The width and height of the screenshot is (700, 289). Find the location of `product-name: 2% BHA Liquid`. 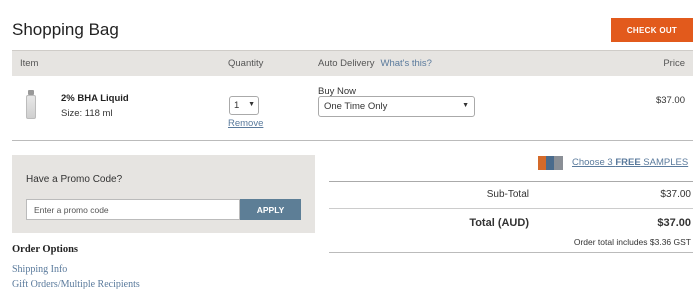

product-name: 2% BHA Liquid is located at coordinates (95, 98).